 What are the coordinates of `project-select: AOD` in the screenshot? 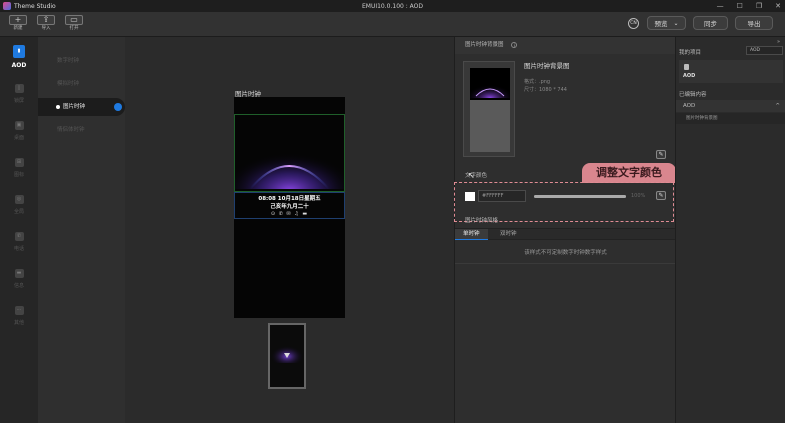 It's located at (764, 50).